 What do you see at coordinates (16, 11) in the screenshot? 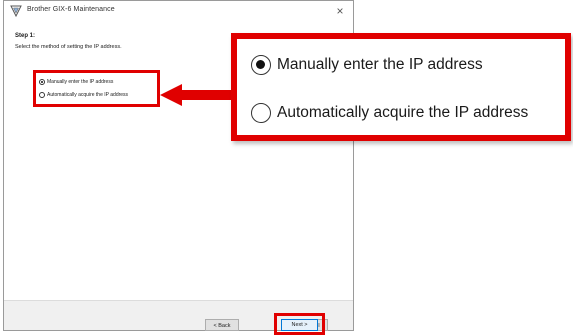
I see `brother-app-icon` at bounding box center [16, 11].